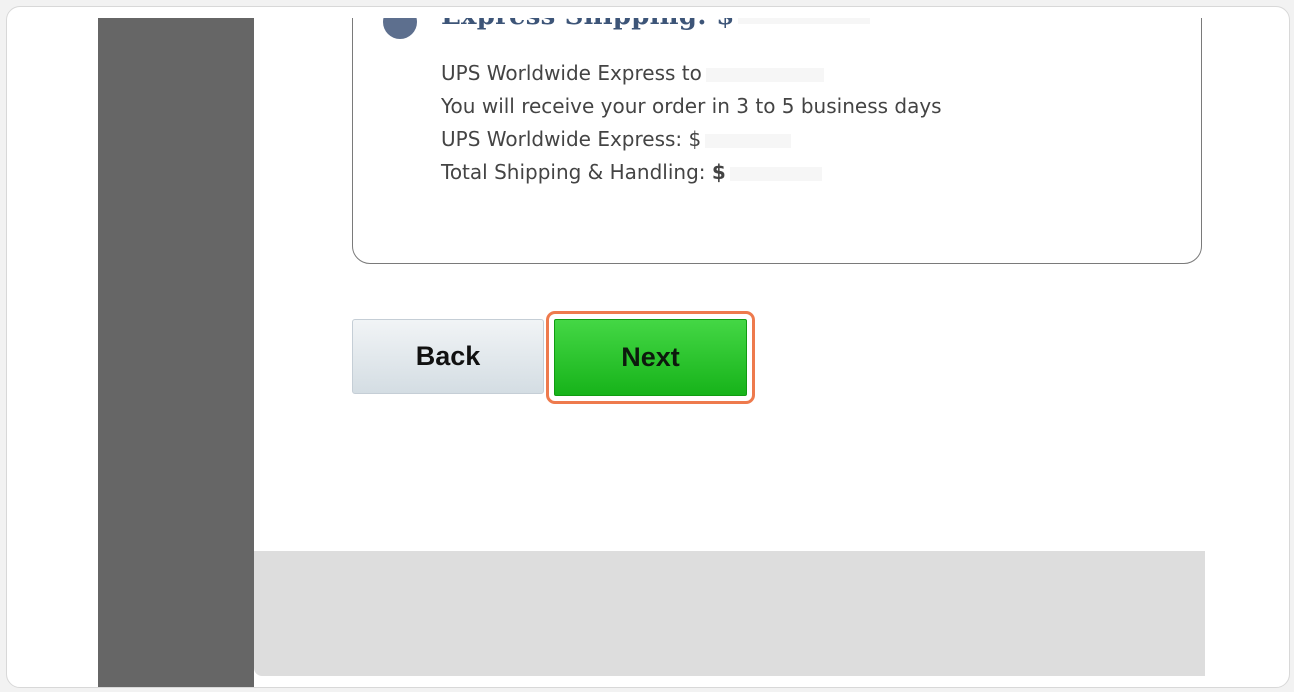 This screenshot has height=692, width=1294. What do you see at coordinates (775, 173) in the screenshot?
I see `redacted-total` at bounding box center [775, 173].